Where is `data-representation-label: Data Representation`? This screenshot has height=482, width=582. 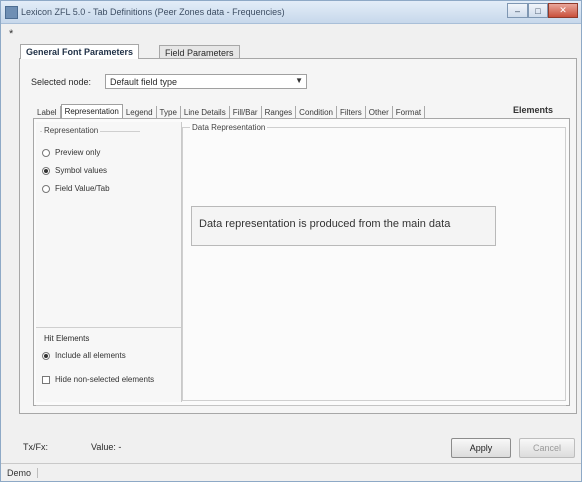
data-representation-label: Data Representation is located at coordinates (229, 127).